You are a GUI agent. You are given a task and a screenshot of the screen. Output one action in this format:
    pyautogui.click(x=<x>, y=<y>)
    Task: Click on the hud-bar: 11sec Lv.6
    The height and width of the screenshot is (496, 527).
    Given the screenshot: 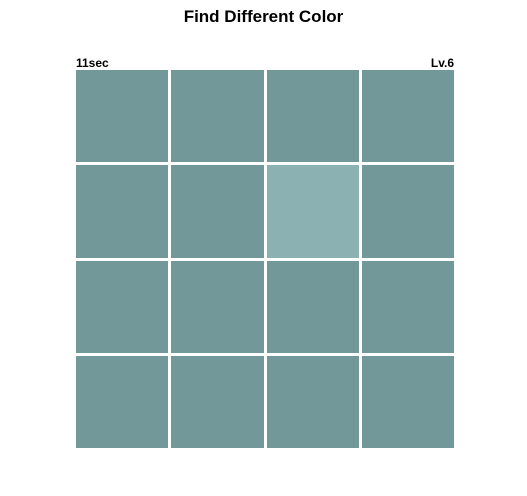 What is the action you would take?
    pyautogui.click(x=265, y=63)
    